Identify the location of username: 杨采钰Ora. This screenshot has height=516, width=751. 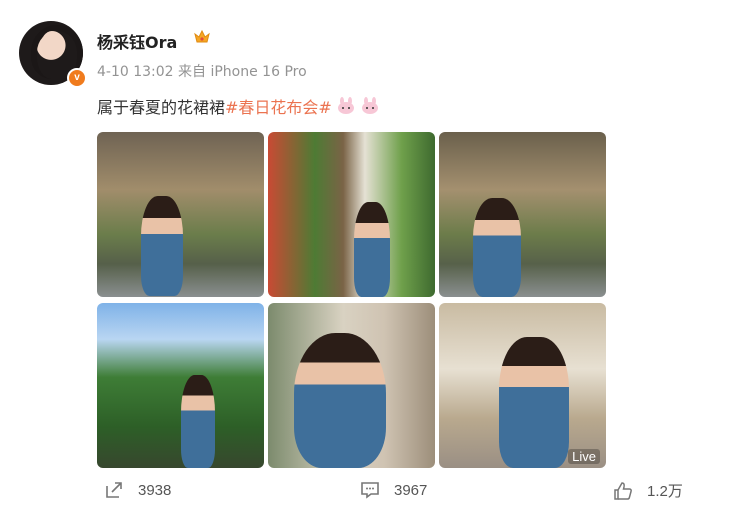
(137, 41).